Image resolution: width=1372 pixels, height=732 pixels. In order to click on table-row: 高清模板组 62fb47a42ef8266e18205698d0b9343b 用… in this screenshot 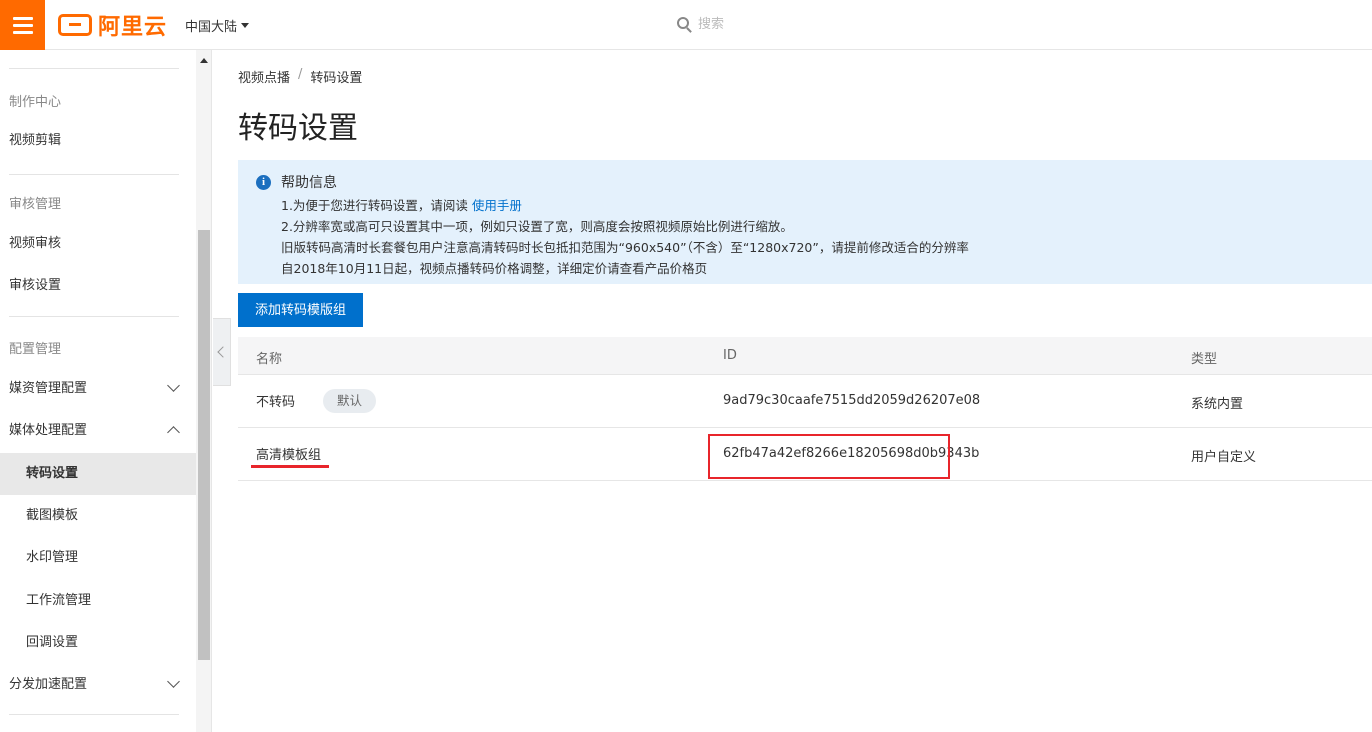, I will do `click(805, 454)`.